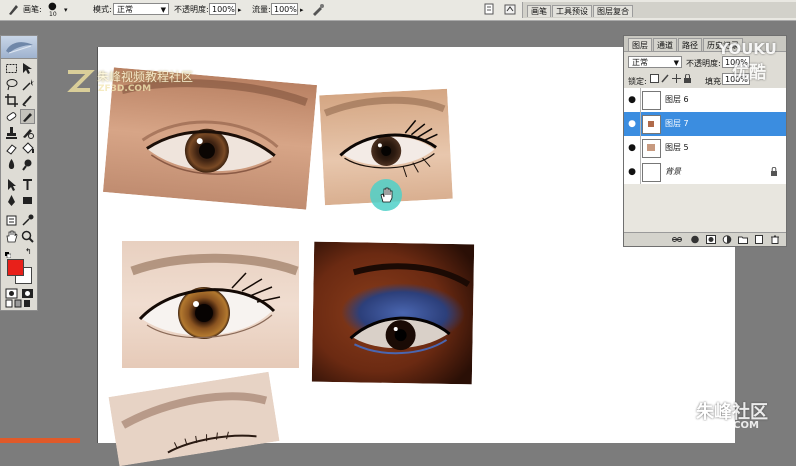 The image size is (796, 466). Describe the element at coordinates (11, 200) in the screenshot. I see `pen-tool-icon` at that location.